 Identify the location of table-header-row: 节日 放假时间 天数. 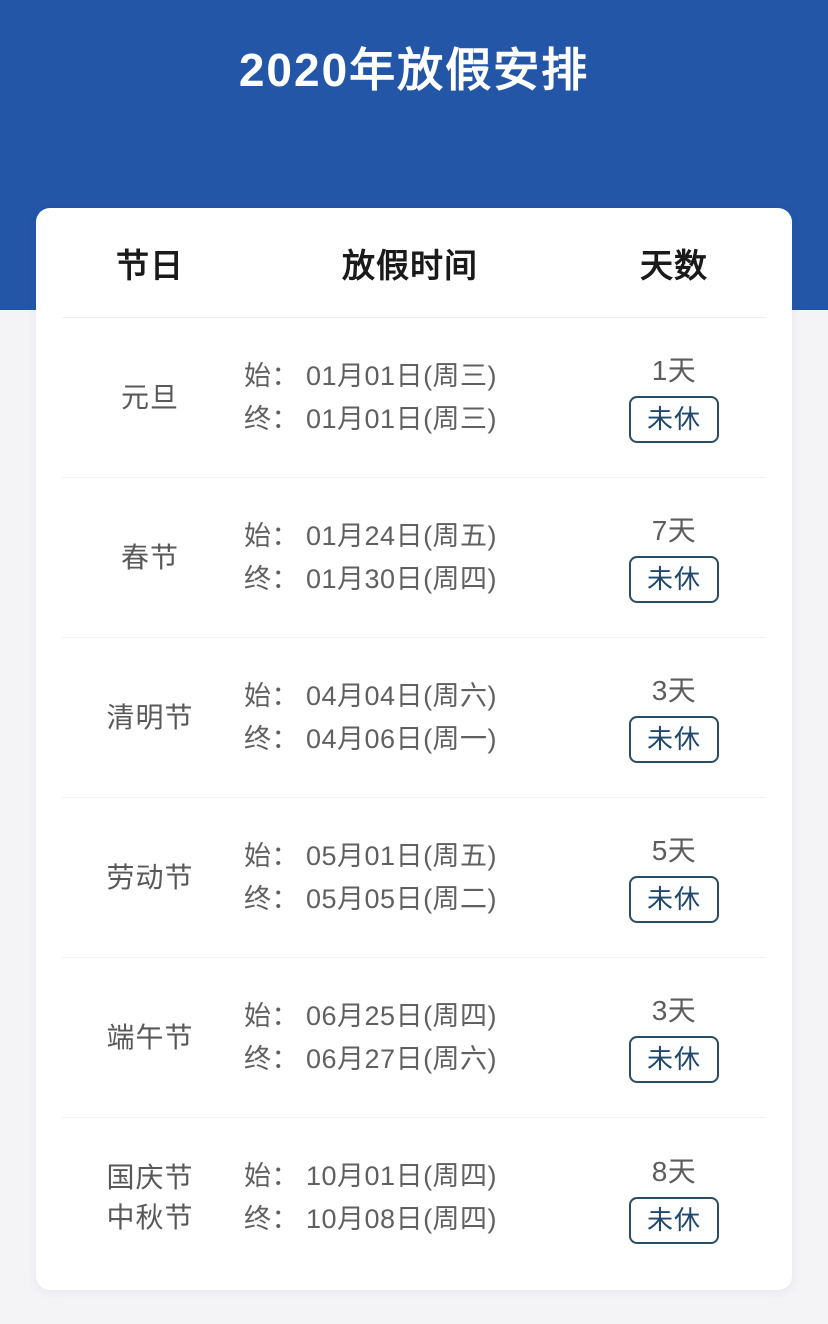
(414, 263).